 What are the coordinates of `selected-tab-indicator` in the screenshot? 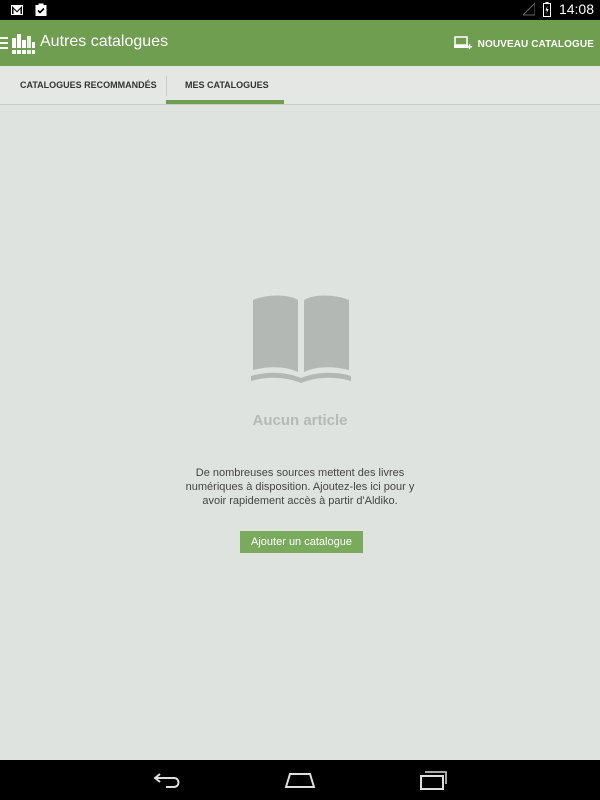 It's located at (225, 102).